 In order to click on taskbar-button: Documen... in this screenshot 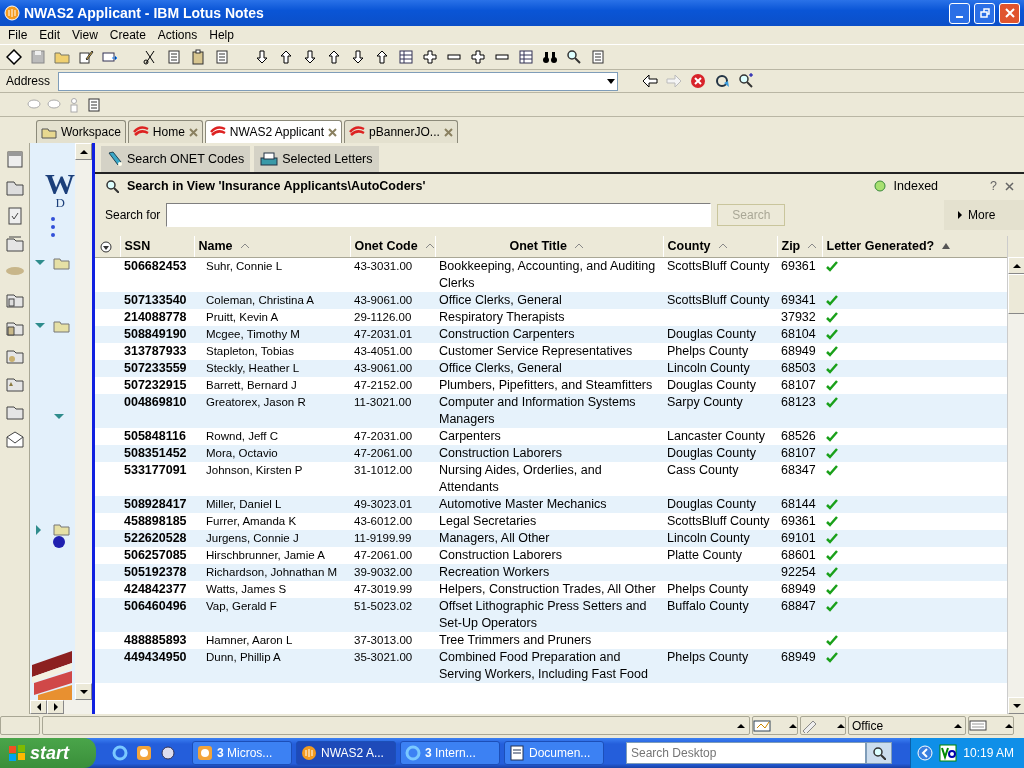, I will do `click(554, 753)`.